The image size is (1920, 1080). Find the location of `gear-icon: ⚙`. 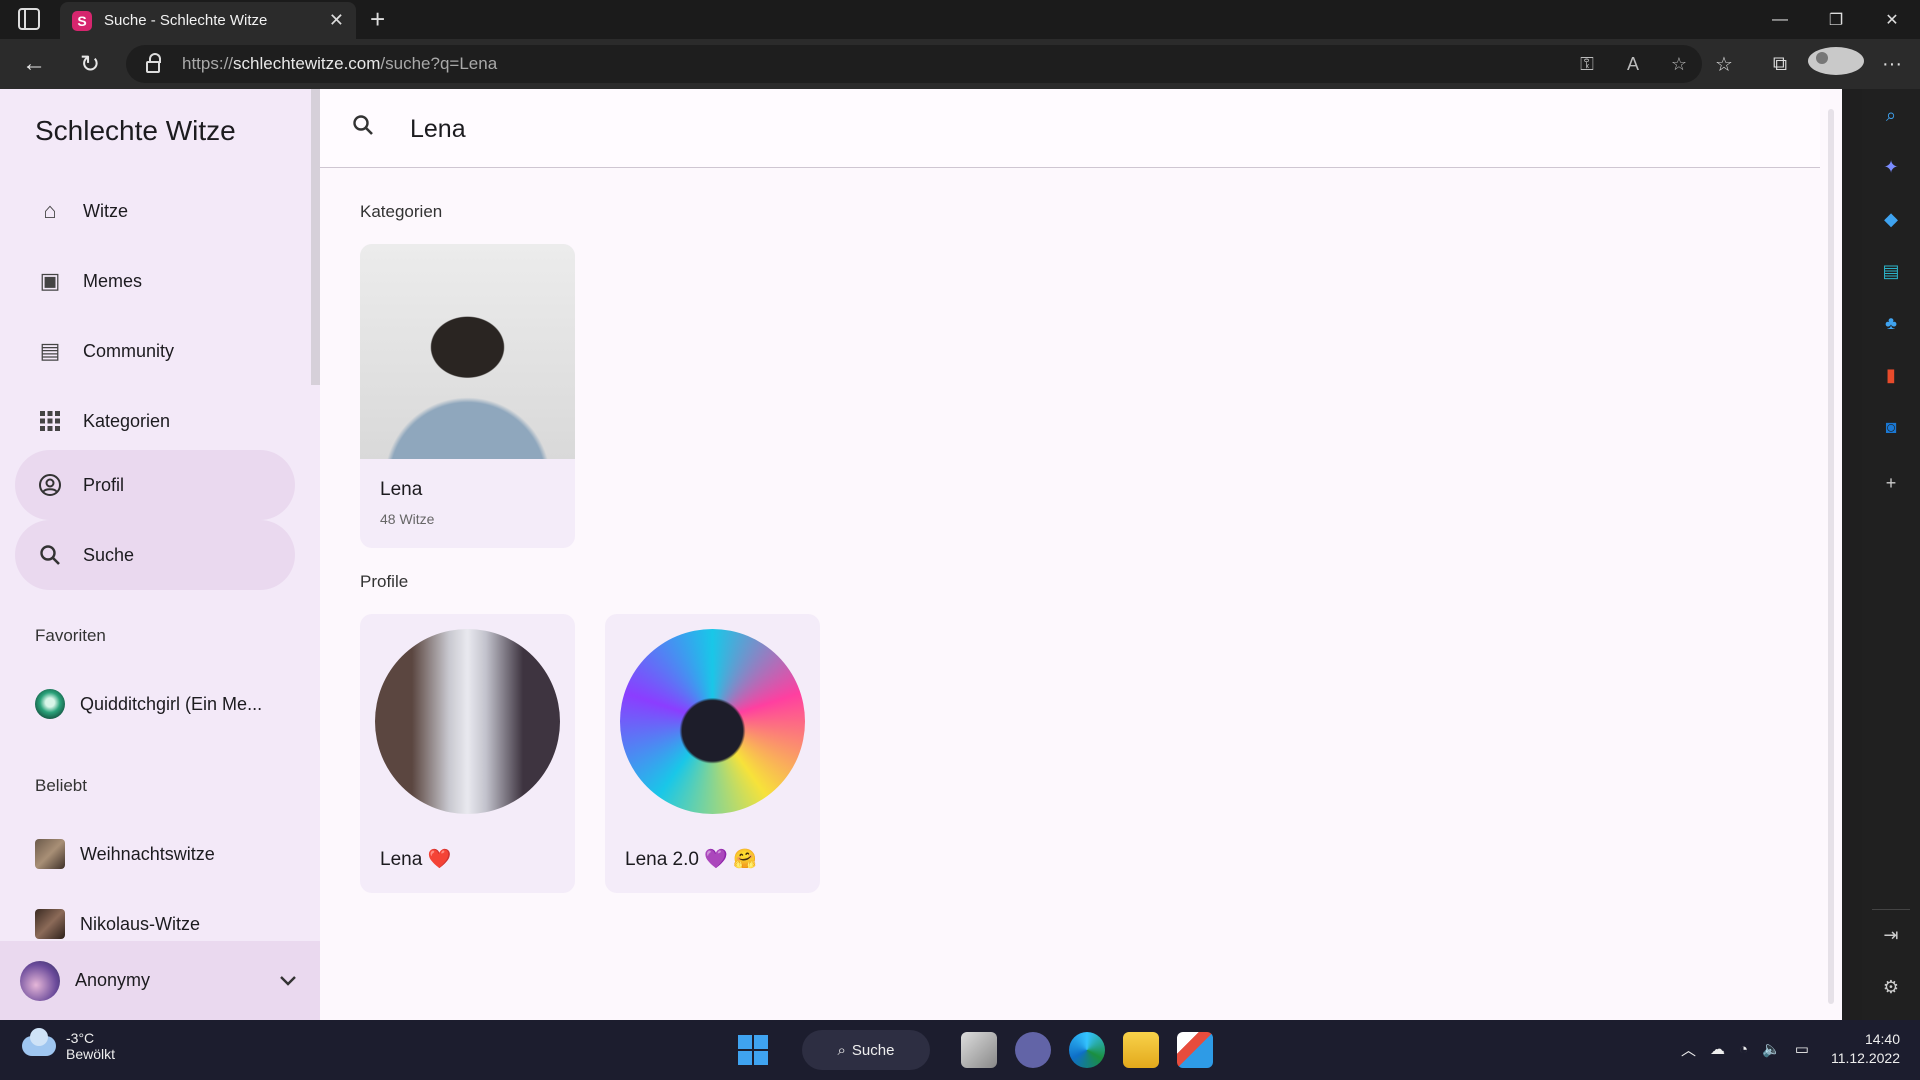

gear-icon: ⚙ is located at coordinates (1891, 989).